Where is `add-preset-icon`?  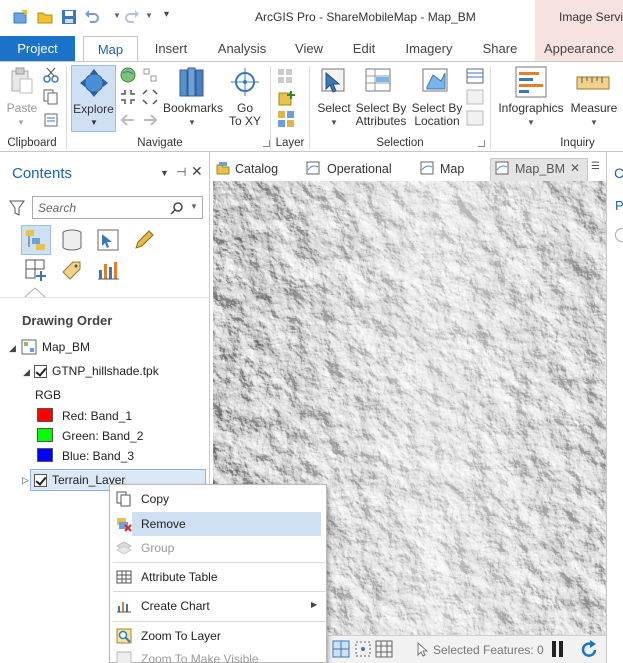
add-preset-icon is located at coordinates (288, 119).